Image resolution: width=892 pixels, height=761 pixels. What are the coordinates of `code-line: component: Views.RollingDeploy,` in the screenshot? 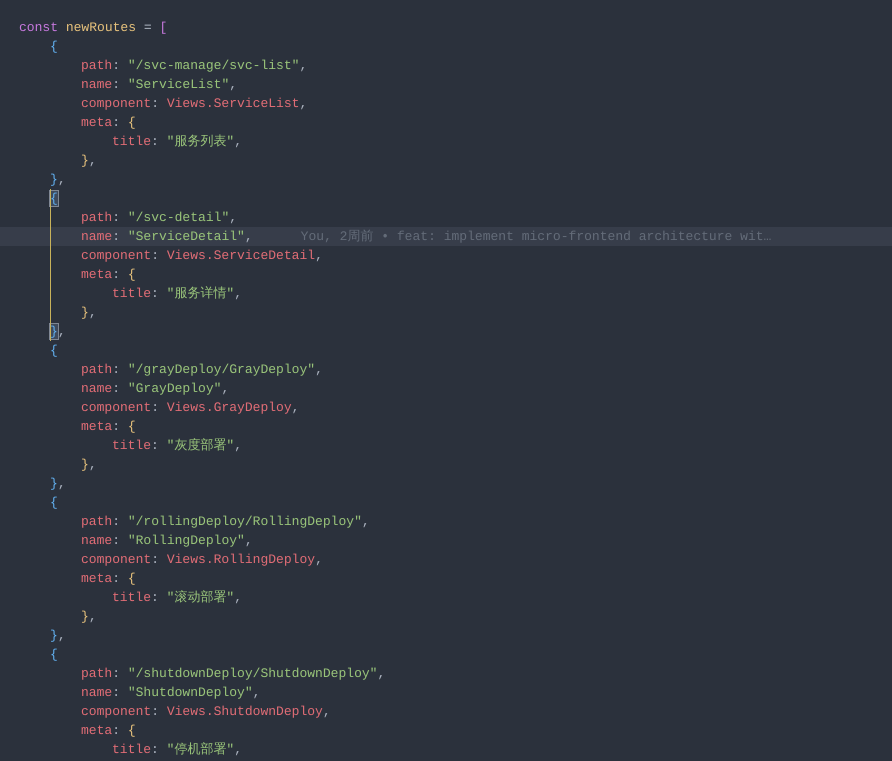 It's located at (202, 560).